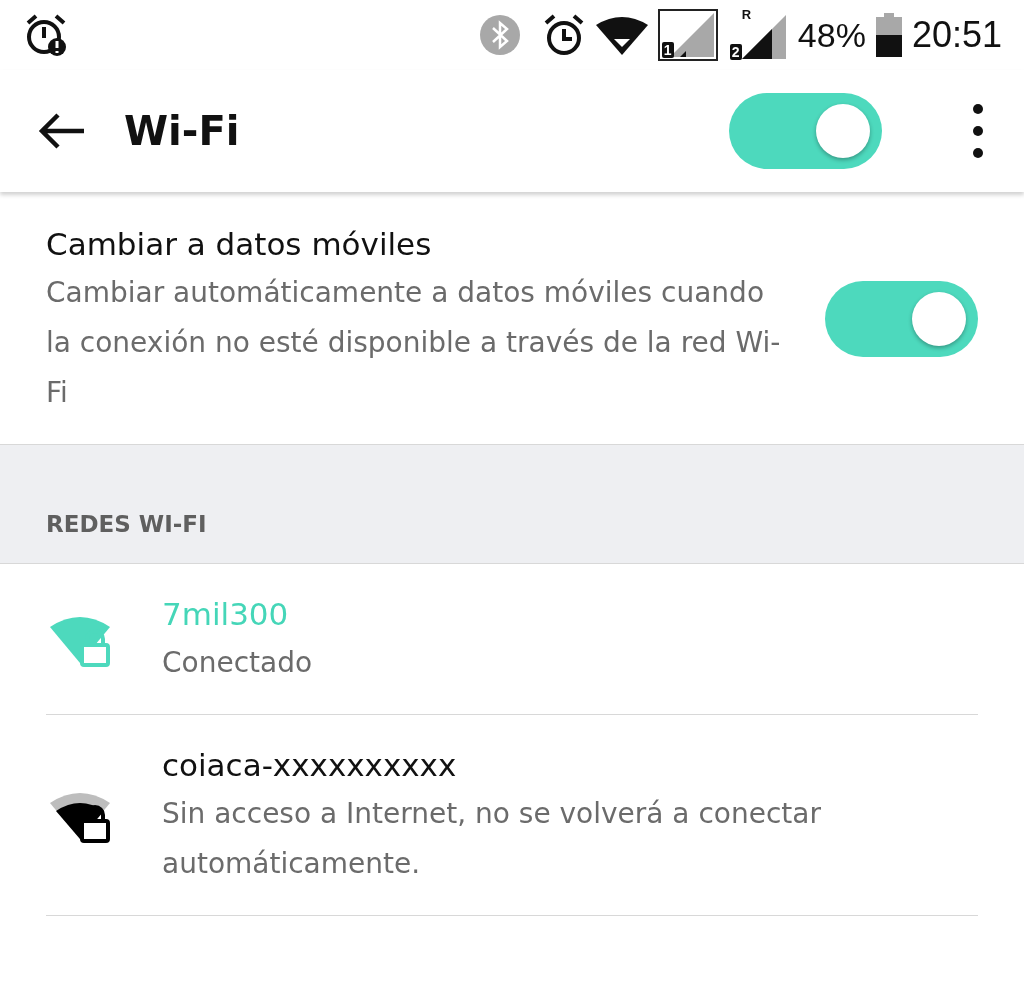 This screenshot has height=1006, width=1024. Describe the element at coordinates (621, 35) in the screenshot. I see `wifi-icon` at that location.